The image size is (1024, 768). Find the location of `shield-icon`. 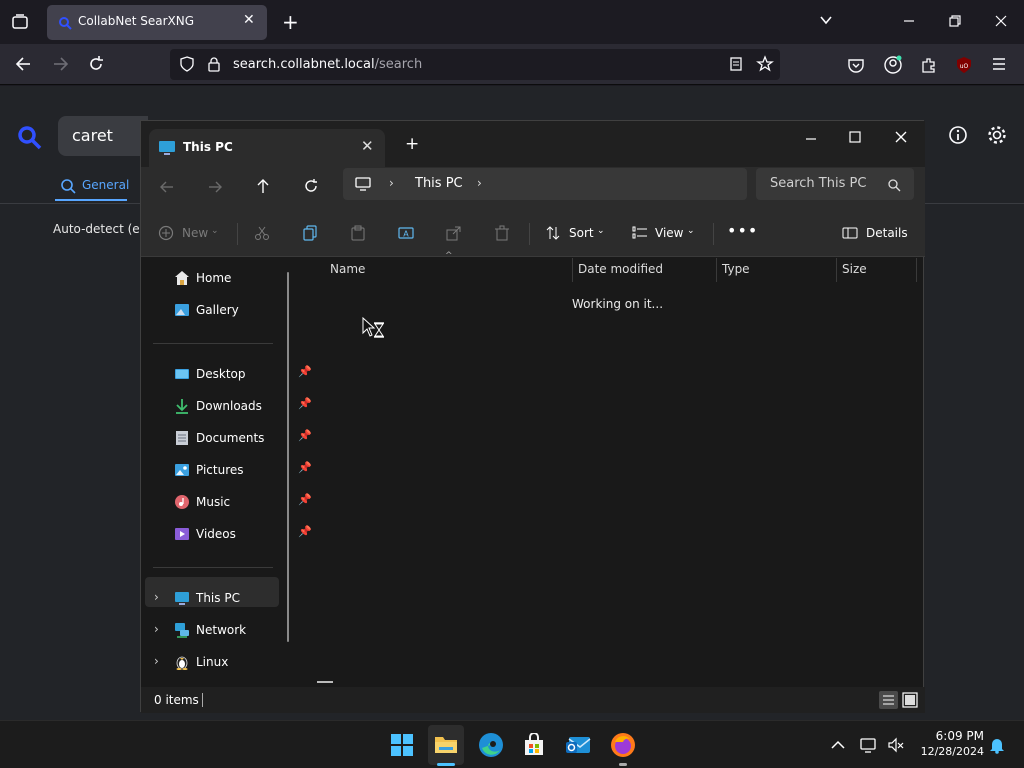

shield-icon is located at coordinates (187, 66).